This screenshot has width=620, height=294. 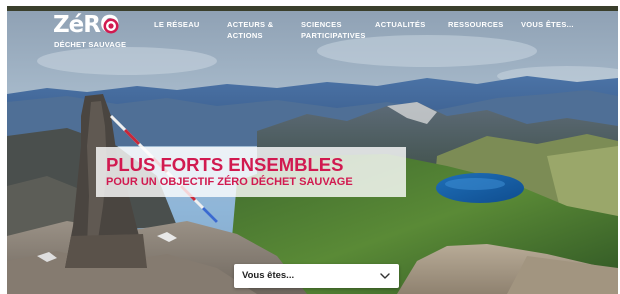 I want to click on nav-item-label-line2: ACTIONS, so click(x=245, y=35).